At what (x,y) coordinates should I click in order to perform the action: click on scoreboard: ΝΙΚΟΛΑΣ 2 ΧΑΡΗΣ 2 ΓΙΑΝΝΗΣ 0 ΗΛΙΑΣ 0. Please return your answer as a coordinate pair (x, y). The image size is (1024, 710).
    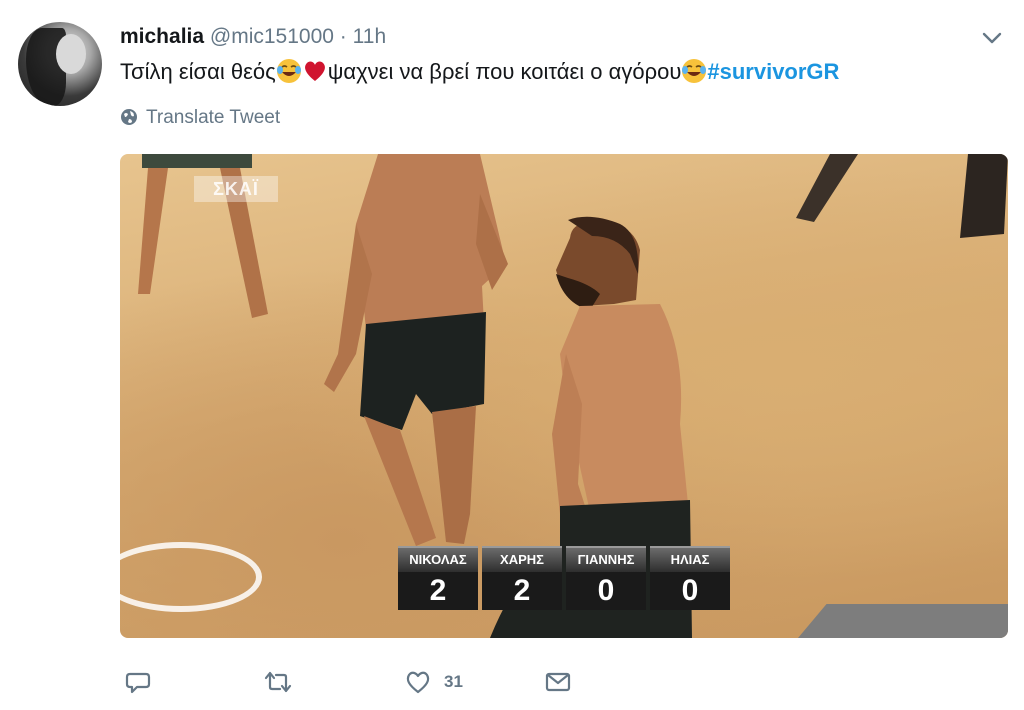
    Looking at the image, I should click on (564, 578).